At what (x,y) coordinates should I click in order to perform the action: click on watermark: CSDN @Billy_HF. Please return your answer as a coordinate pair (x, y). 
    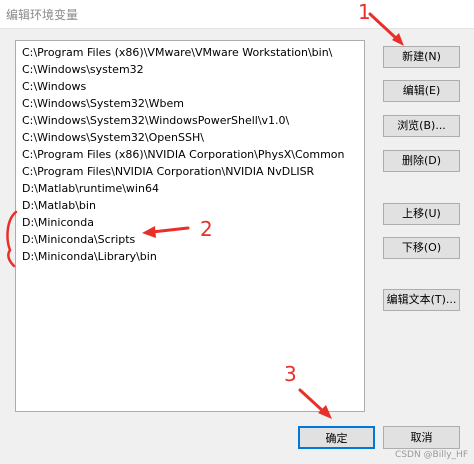
    Looking at the image, I should click on (431, 455).